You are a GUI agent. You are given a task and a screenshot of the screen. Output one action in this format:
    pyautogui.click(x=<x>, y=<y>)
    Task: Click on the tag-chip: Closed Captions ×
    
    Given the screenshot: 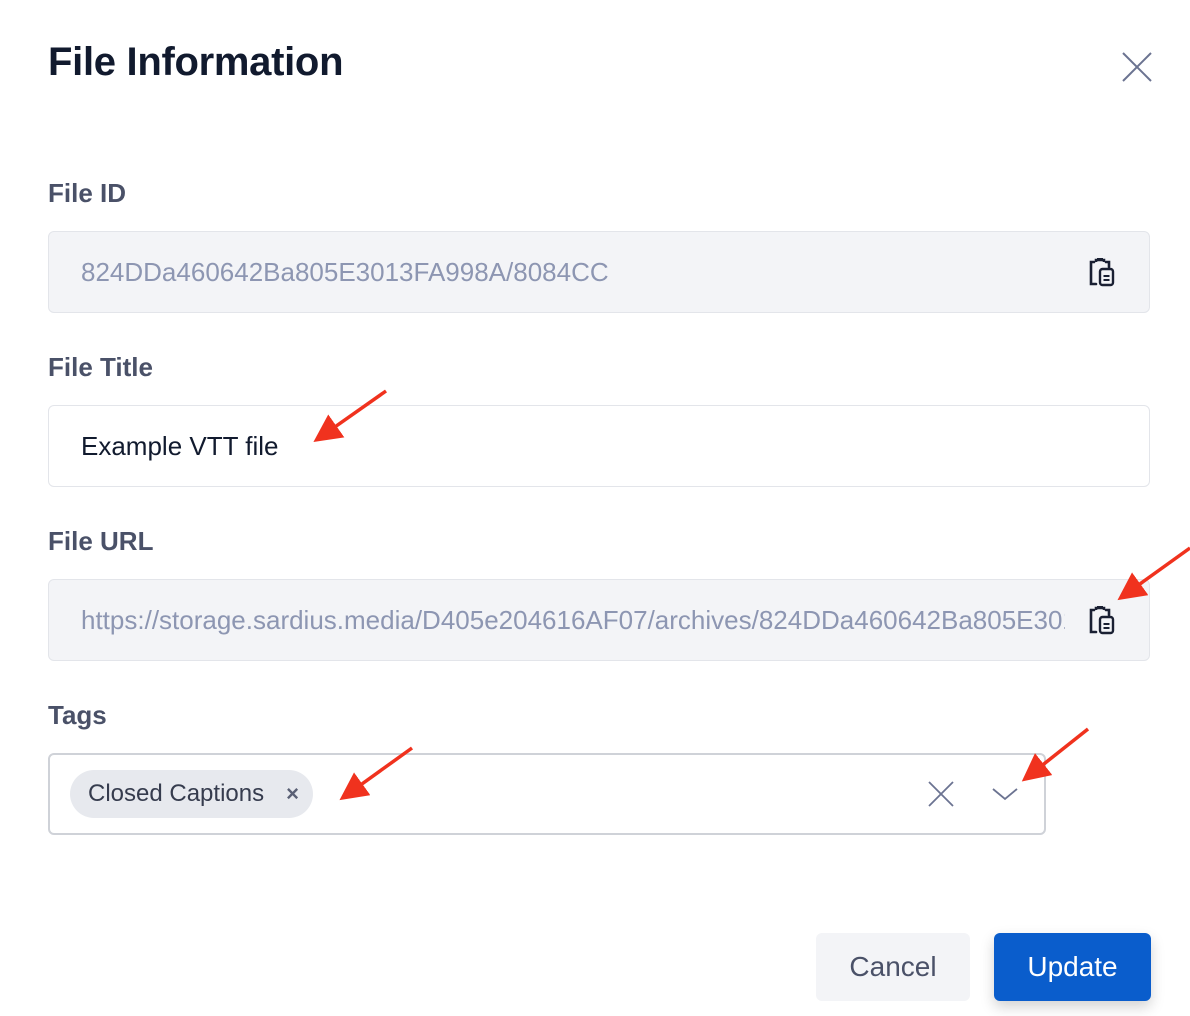 What is the action you would take?
    pyautogui.click(x=191, y=794)
    